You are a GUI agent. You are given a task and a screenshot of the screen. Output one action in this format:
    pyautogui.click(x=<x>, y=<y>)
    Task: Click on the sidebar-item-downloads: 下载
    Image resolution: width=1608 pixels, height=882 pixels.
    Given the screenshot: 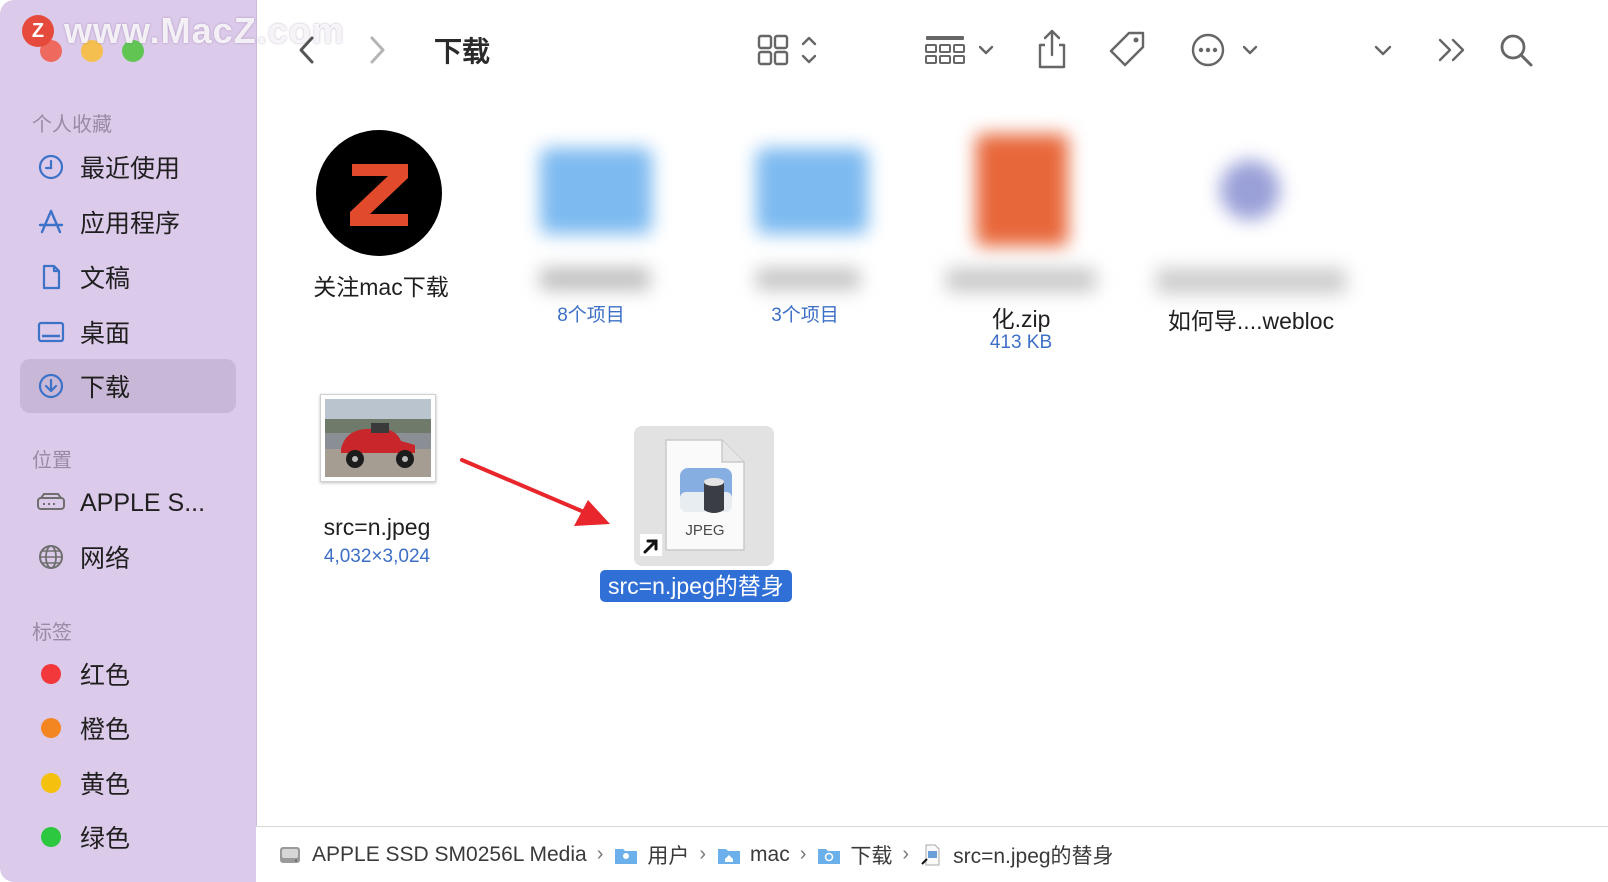 What is the action you would take?
    pyautogui.click(x=128, y=386)
    